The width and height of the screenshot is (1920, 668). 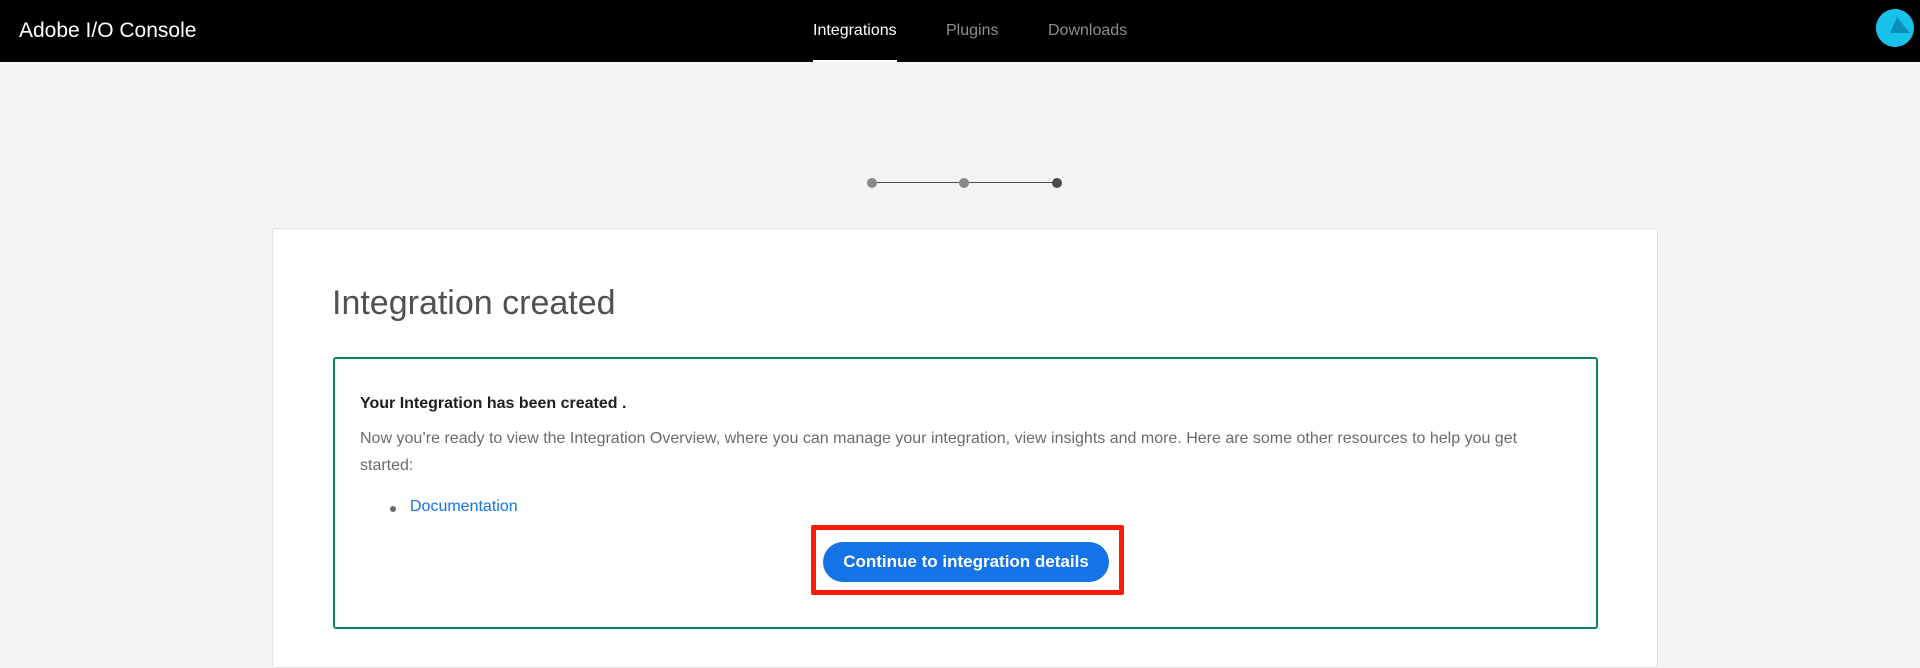 I want to click on list-bullet, so click(x=393, y=509).